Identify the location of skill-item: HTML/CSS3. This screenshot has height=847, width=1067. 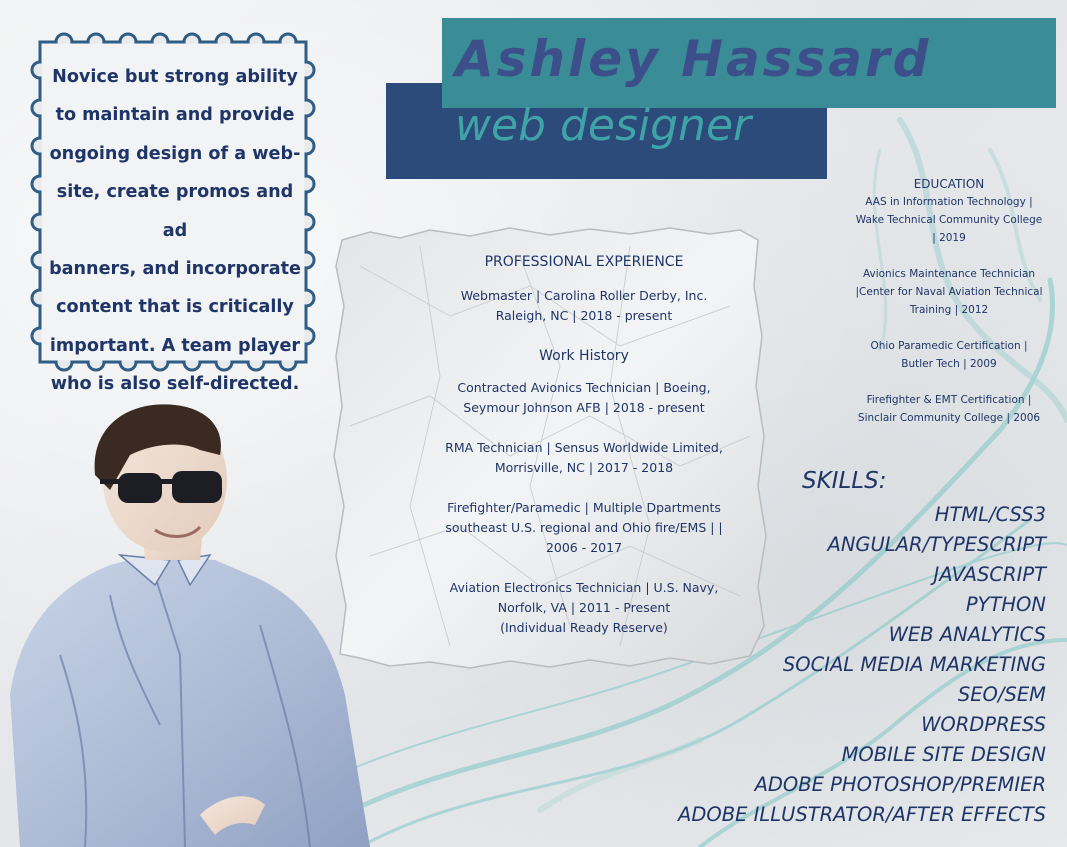
(990, 514).